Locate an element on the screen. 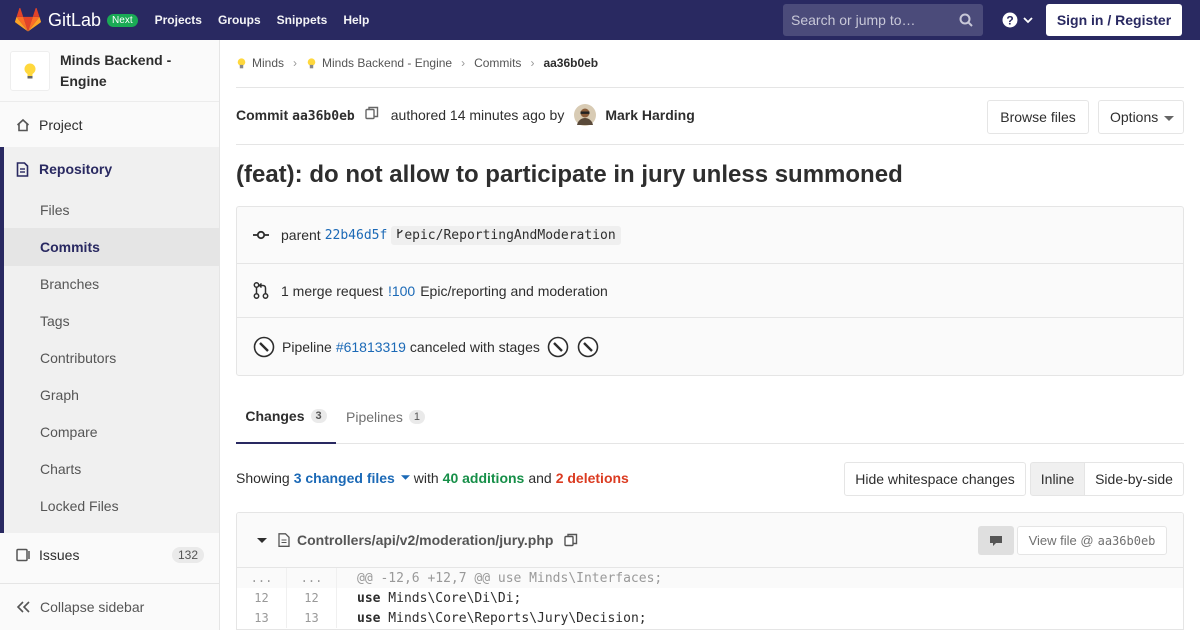 This screenshot has width=1200, height=630. sidebar-item-graph: Graph is located at coordinates (59, 395).